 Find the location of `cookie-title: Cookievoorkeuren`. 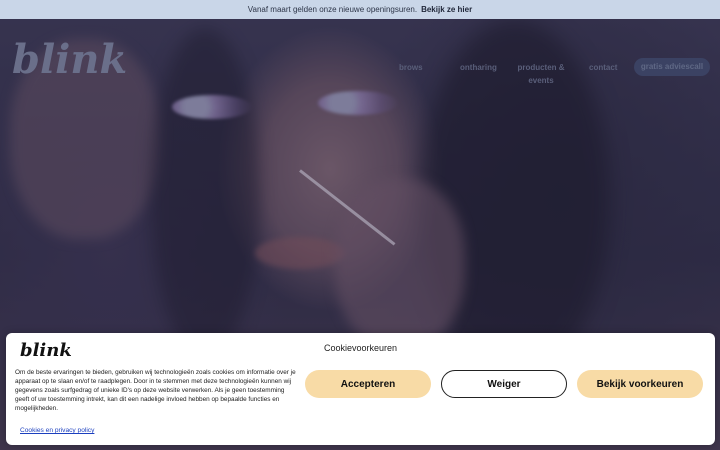

cookie-title: Cookievoorkeuren is located at coordinates (360, 348).